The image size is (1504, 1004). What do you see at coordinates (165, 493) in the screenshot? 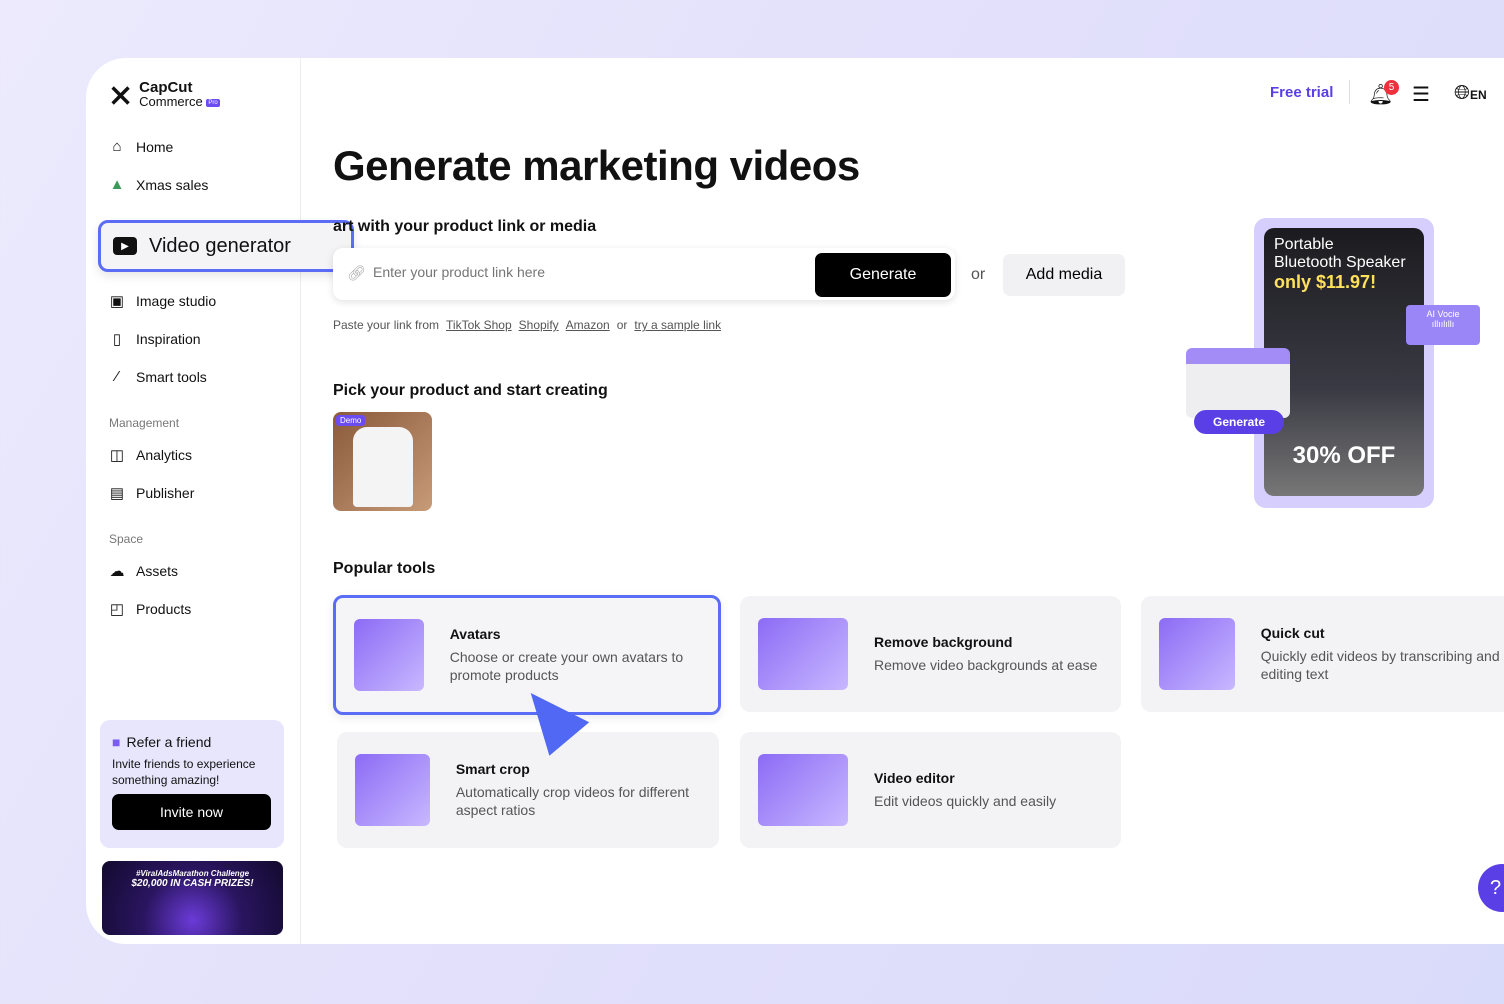
I see `label: Publisher` at bounding box center [165, 493].